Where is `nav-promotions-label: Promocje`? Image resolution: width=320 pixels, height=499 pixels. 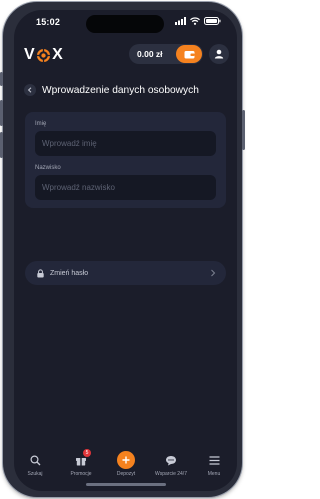 nav-promotions-label: Promocje is located at coordinates (81, 474).